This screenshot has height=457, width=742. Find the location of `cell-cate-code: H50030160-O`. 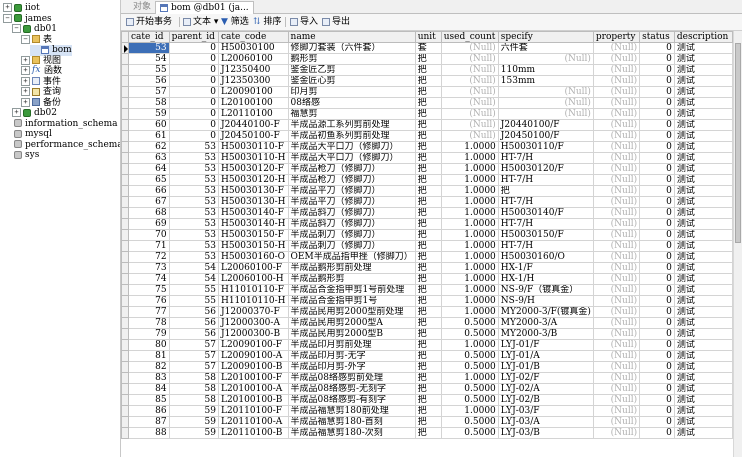

cell-cate-code: H50030160-O is located at coordinates (253, 257).